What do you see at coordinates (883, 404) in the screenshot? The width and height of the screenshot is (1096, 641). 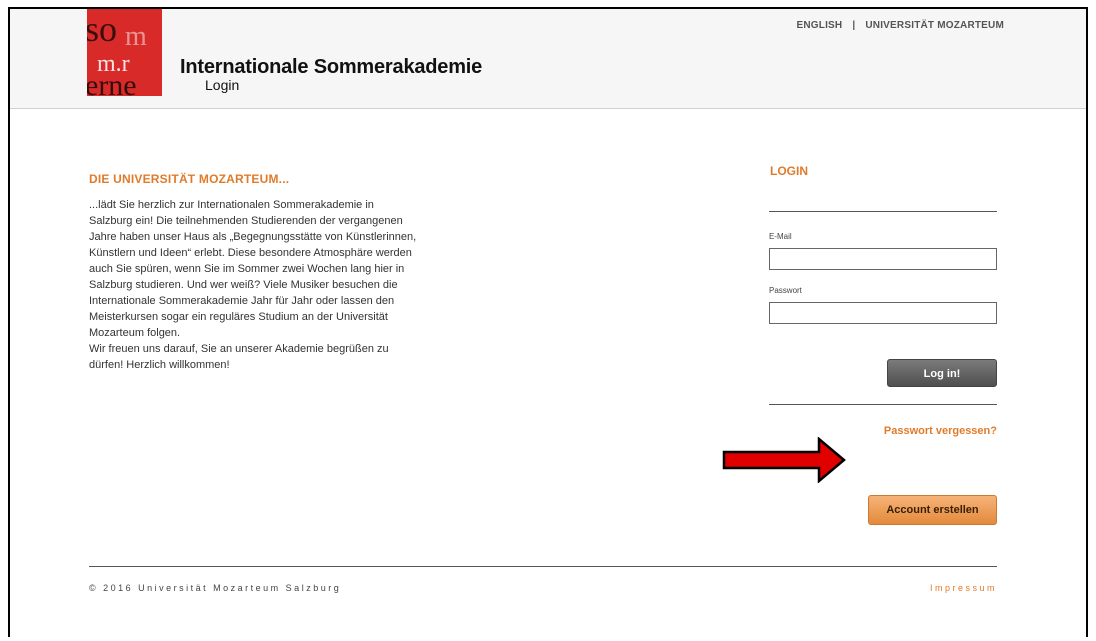 I see `login-divider-bottom` at bounding box center [883, 404].